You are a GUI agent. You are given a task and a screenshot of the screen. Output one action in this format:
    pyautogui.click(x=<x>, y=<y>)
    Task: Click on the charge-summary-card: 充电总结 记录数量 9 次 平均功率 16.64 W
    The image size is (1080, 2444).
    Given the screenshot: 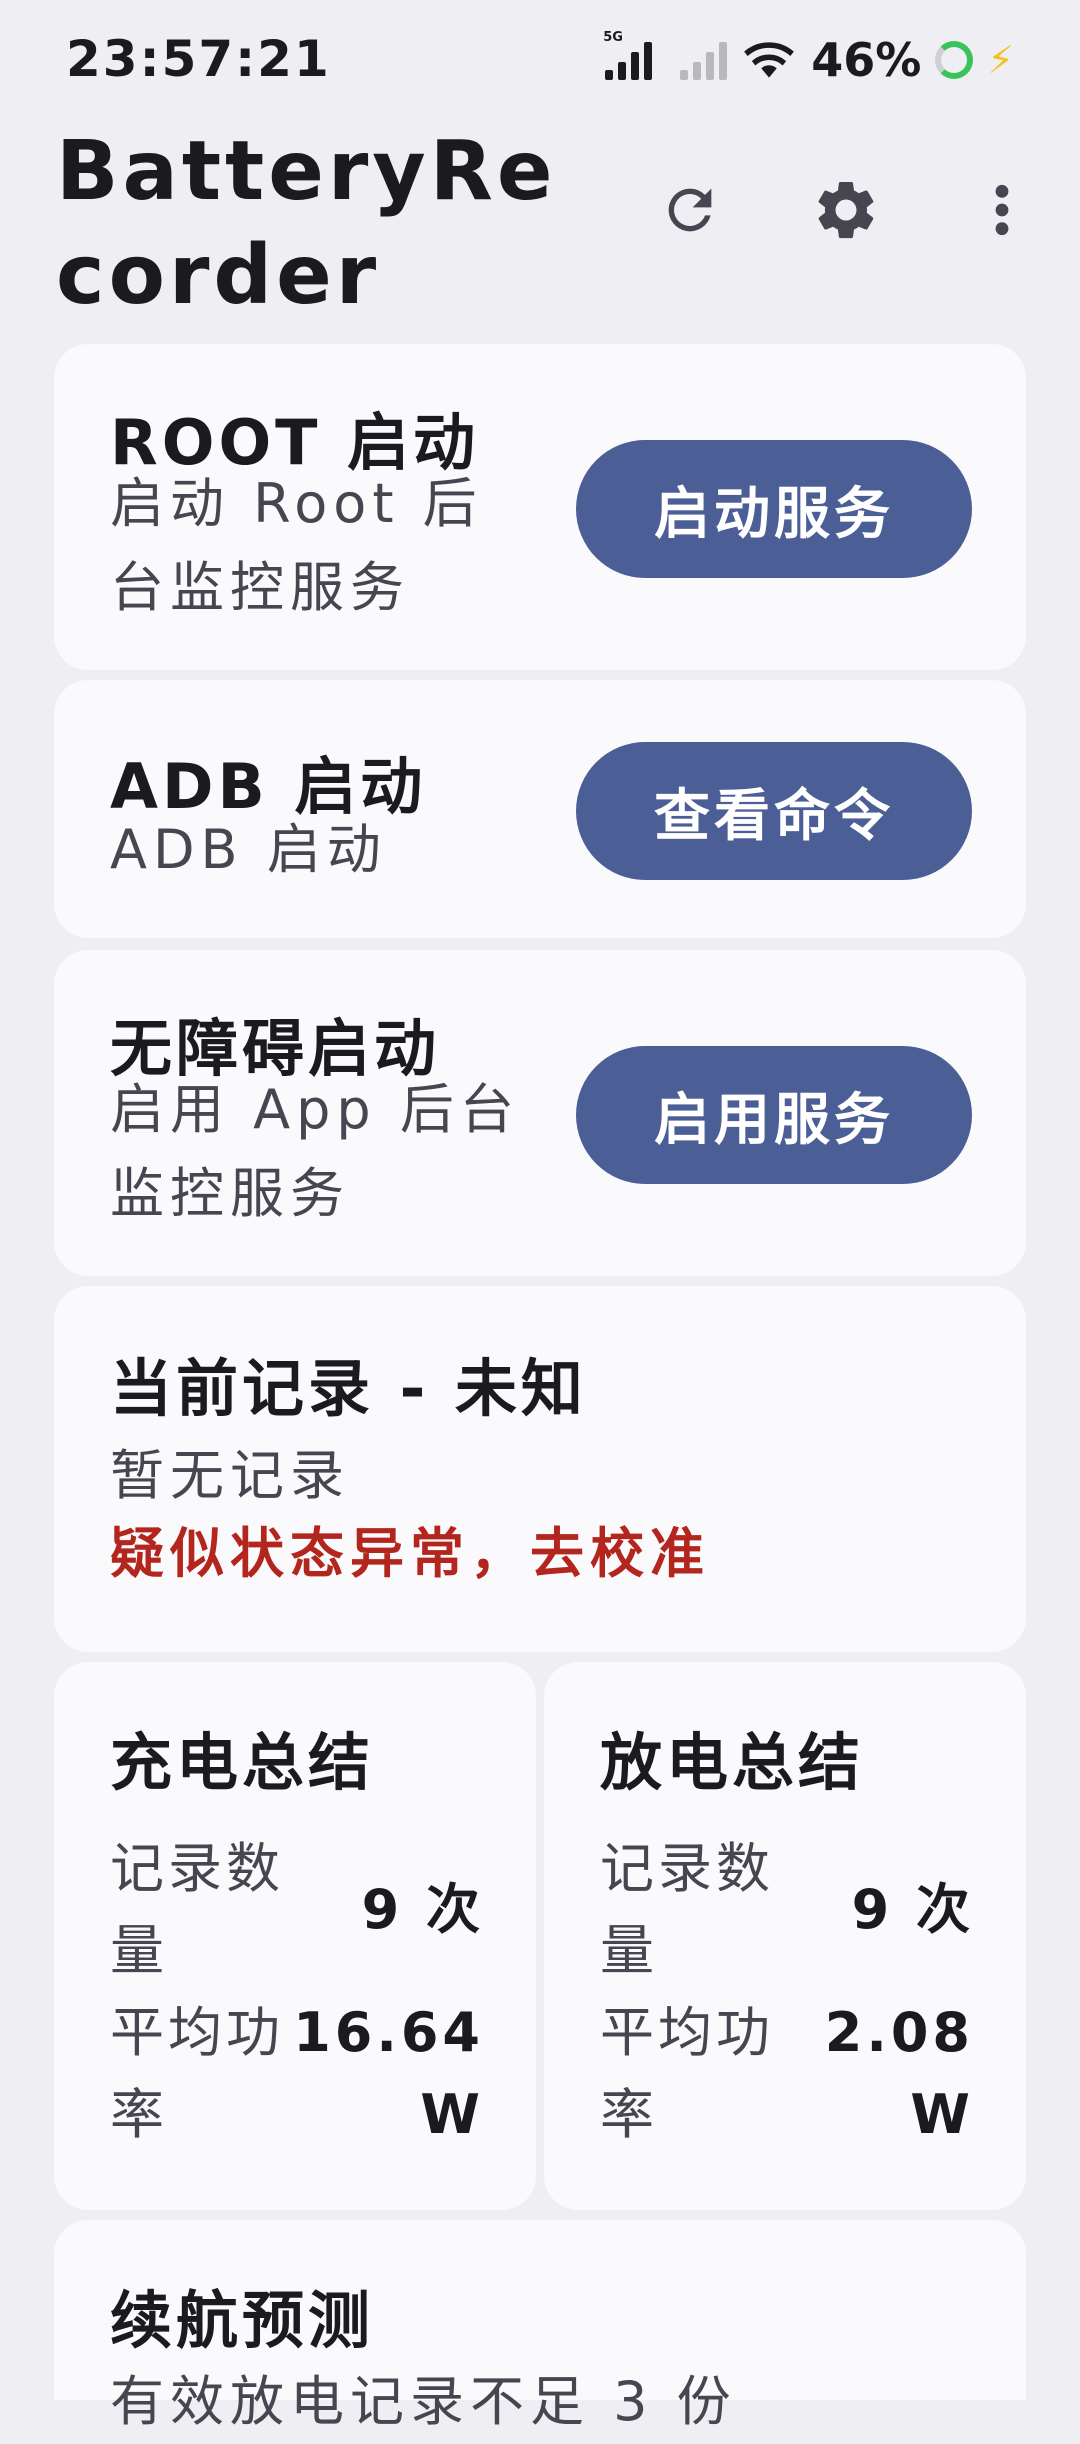 What is the action you would take?
    pyautogui.click(x=295, y=1936)
    